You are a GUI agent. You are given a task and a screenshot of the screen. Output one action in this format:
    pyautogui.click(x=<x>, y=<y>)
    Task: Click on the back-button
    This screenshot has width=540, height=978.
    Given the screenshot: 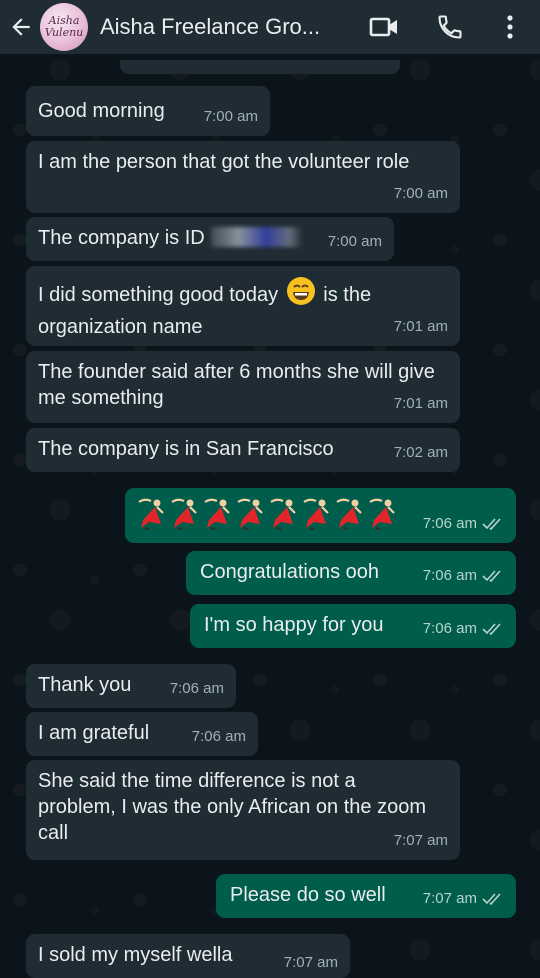 What is the action you would take?
    pyautogui.click(x=21, y=27)
    